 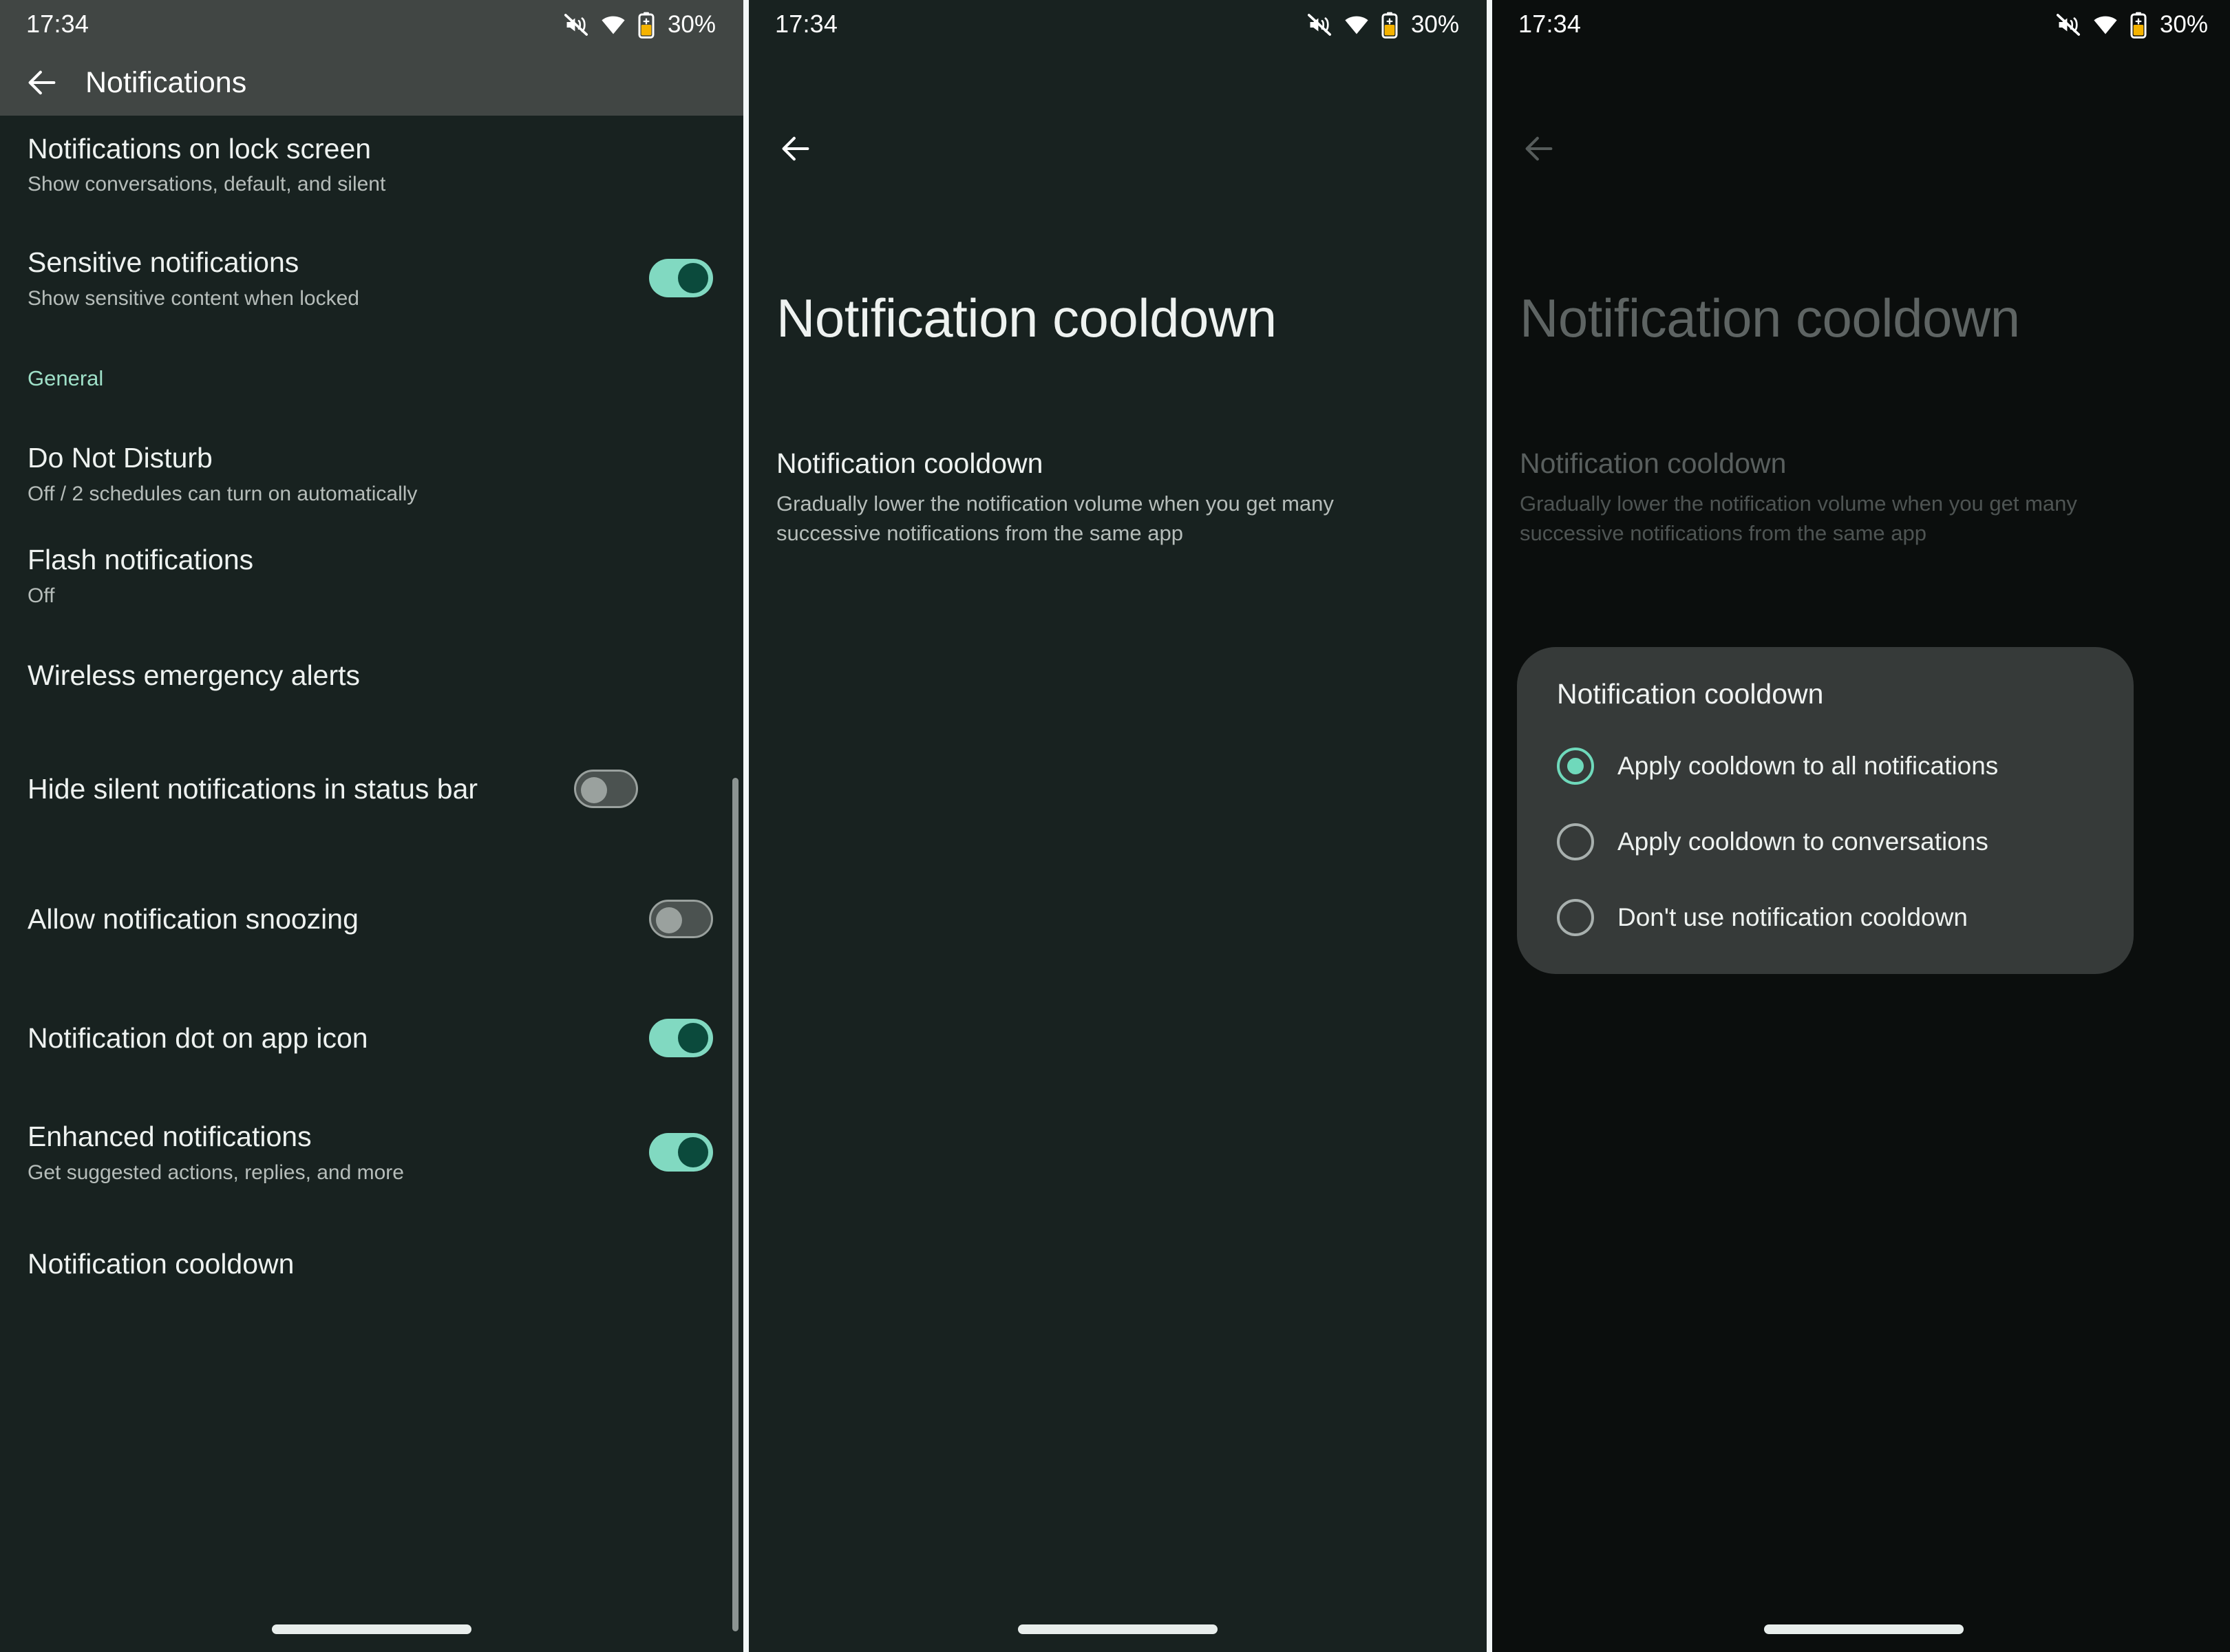 What do you see at coordinates (41, 595) in the screenshot?
I see `list-item-subtitle: Off` at bounding box center [41, 595].